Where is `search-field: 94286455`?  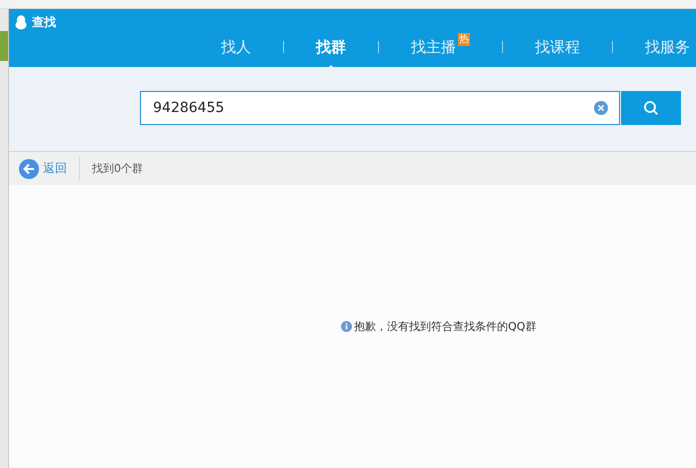 search-field: 94286455 is located at coordinates (380, 108).